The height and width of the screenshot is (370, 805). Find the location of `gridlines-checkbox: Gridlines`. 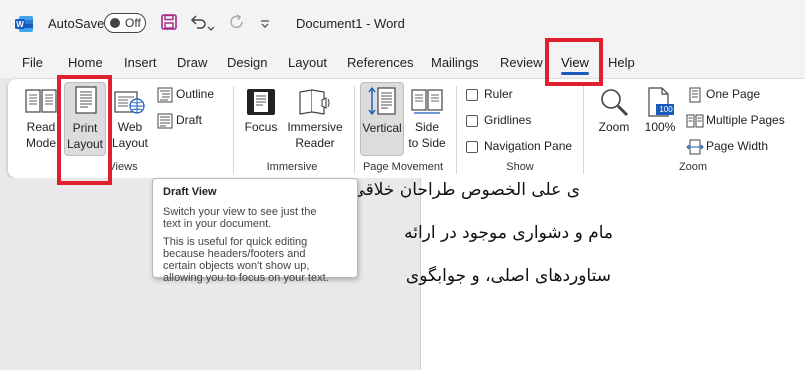

gridlines-checkbox: Gridlines is located at coordinates (521, 122).